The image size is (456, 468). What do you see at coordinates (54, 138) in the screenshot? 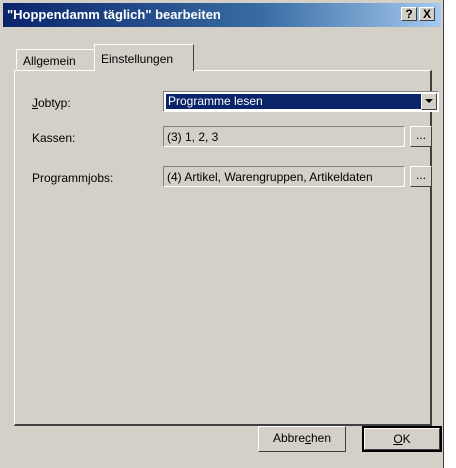
I see `kassen-label: Kassen:` at bounding box center [54, 138].